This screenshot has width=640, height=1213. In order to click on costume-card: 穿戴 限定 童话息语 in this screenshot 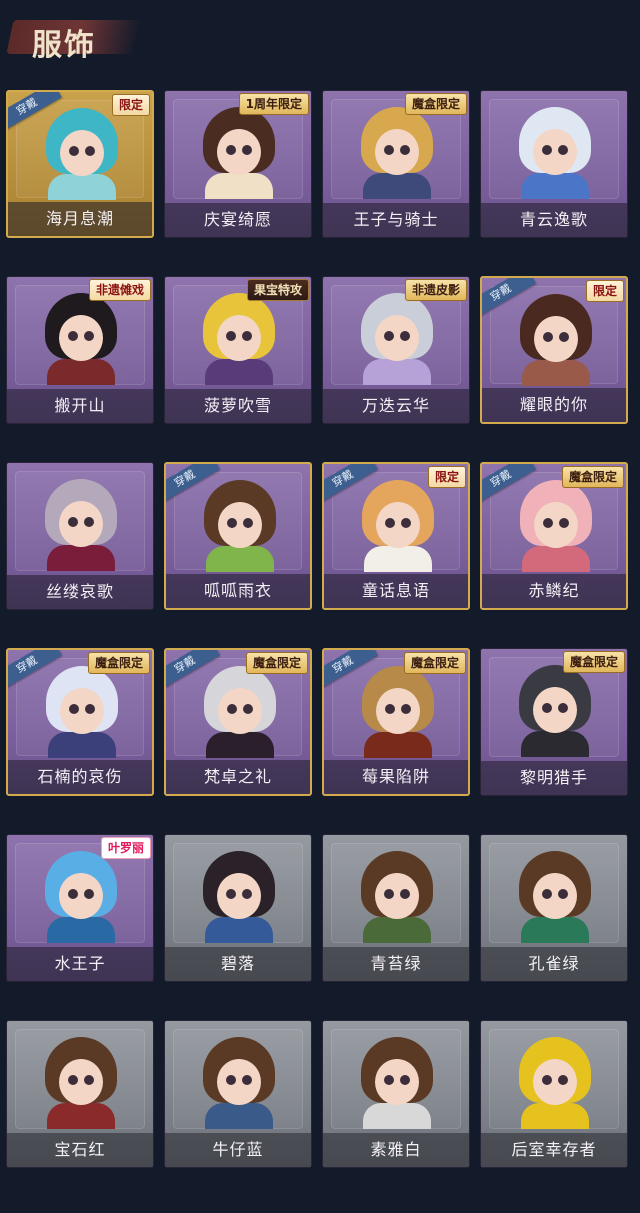, I will do `click(396, 536)`.